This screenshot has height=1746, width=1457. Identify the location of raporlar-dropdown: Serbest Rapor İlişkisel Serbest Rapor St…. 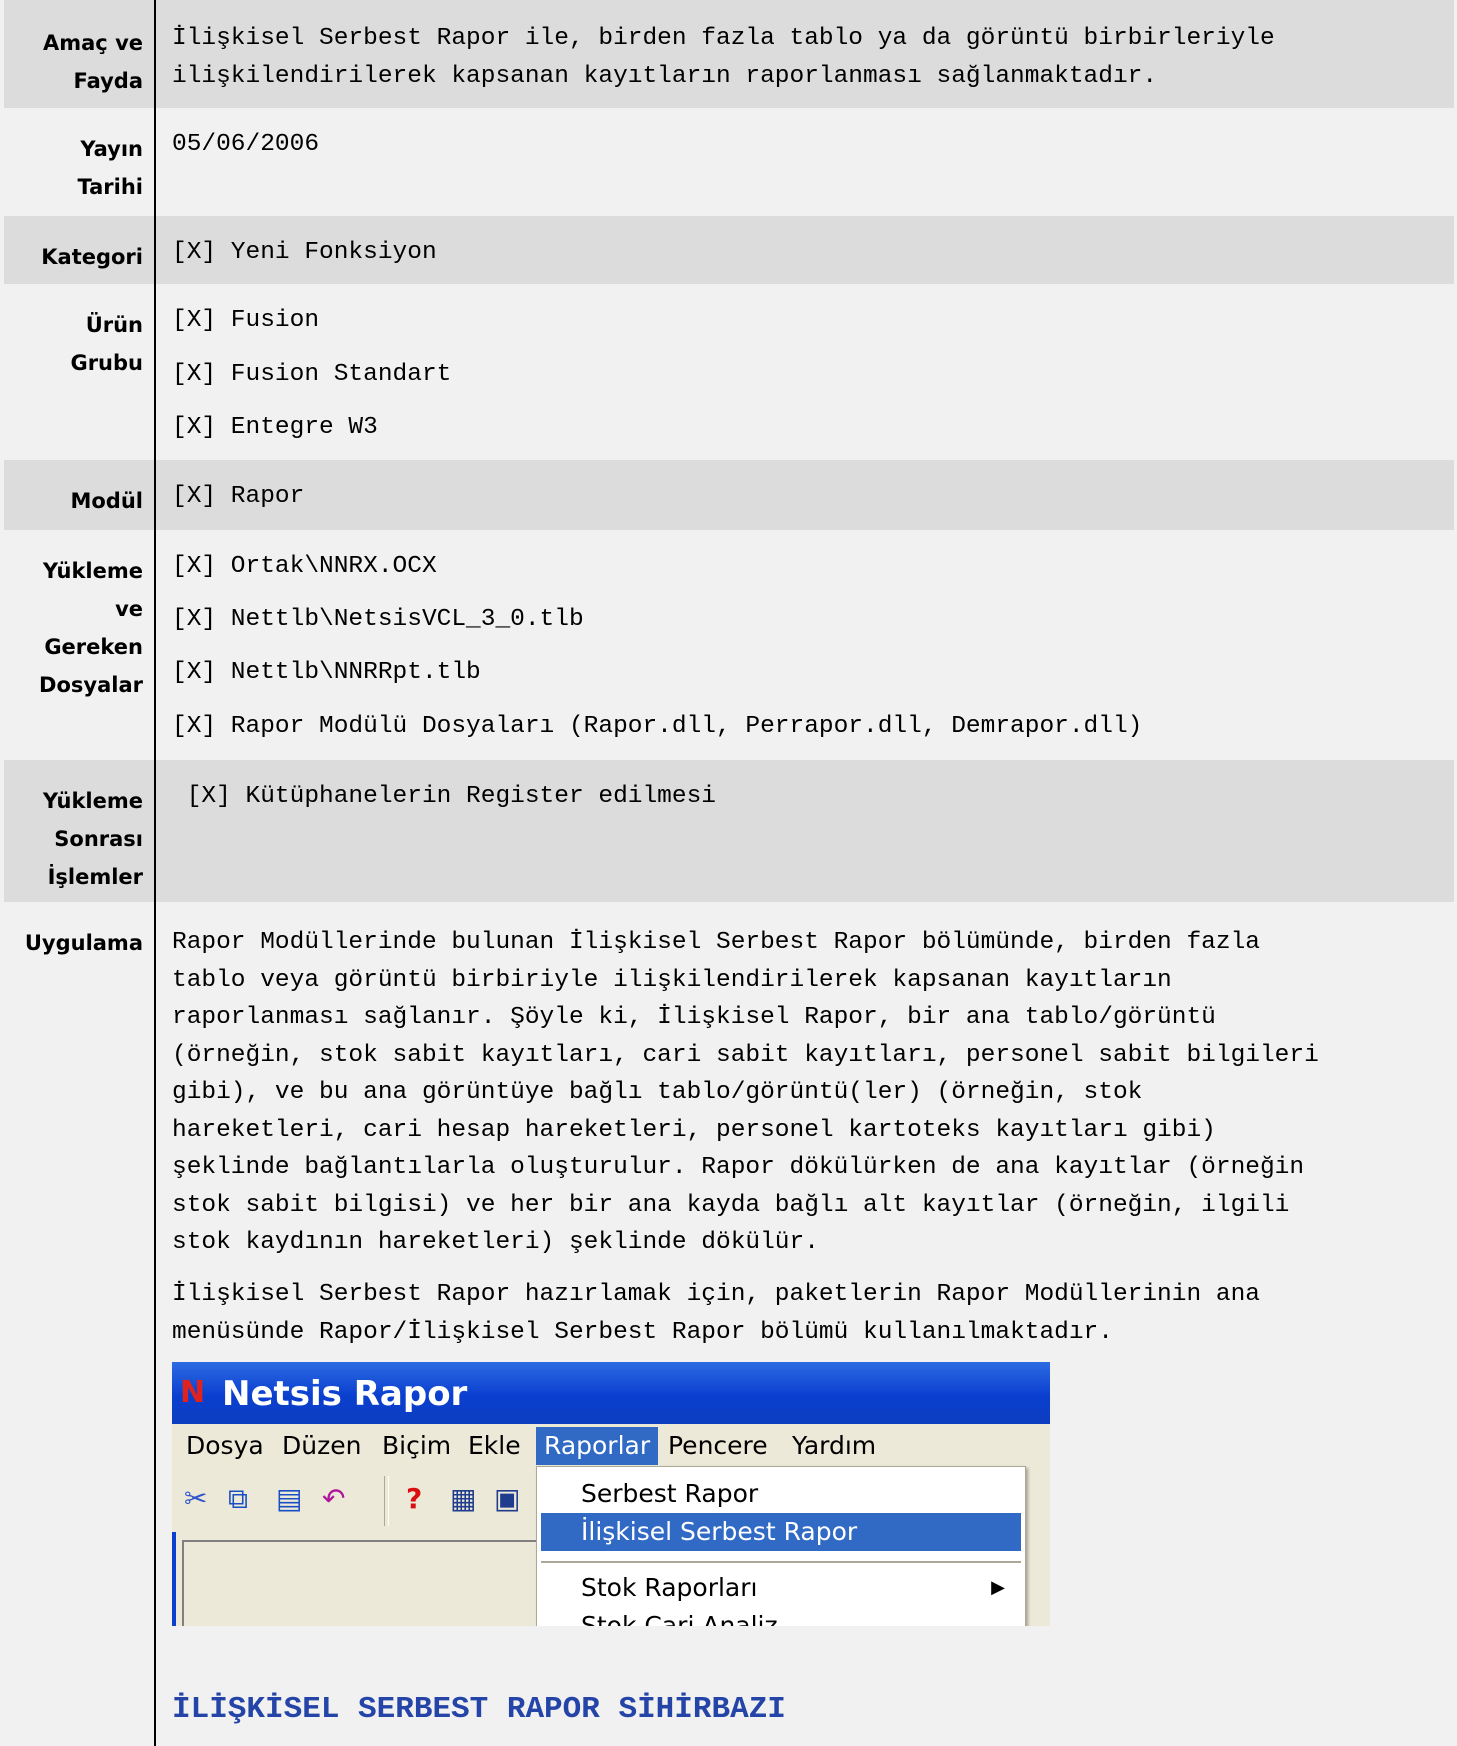
(781, 1546).